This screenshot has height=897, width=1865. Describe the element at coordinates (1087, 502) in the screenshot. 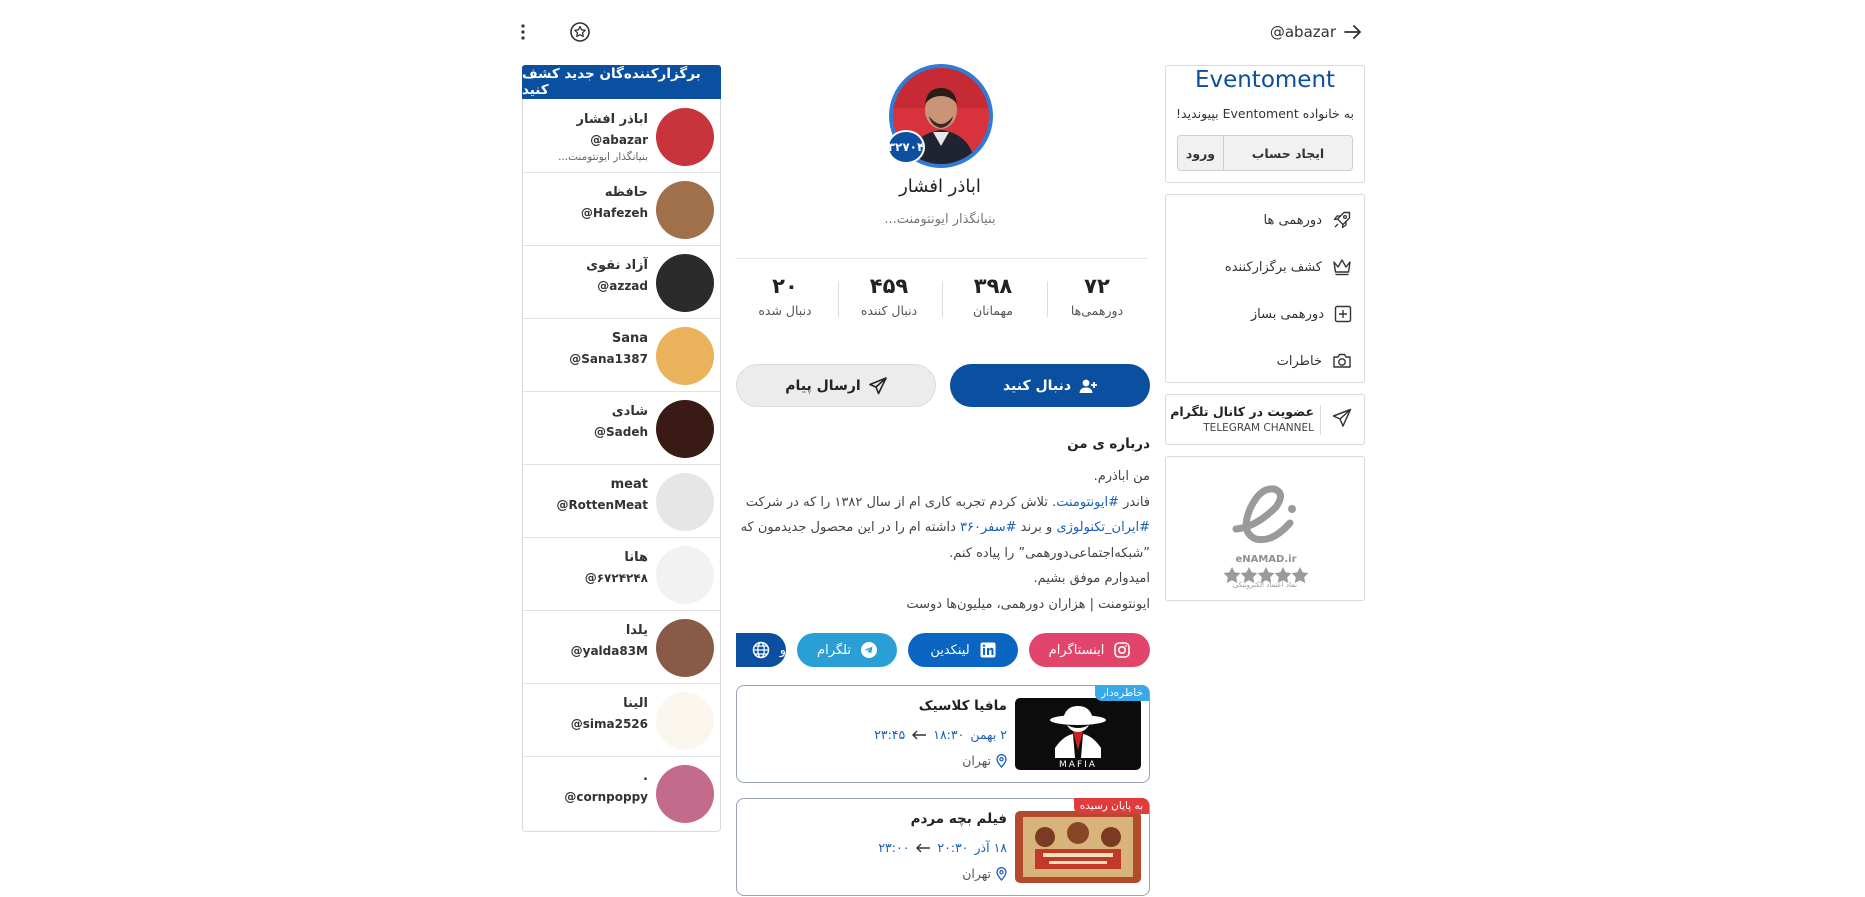

I see `hashtag-link: #ایونتومنت` at that location.